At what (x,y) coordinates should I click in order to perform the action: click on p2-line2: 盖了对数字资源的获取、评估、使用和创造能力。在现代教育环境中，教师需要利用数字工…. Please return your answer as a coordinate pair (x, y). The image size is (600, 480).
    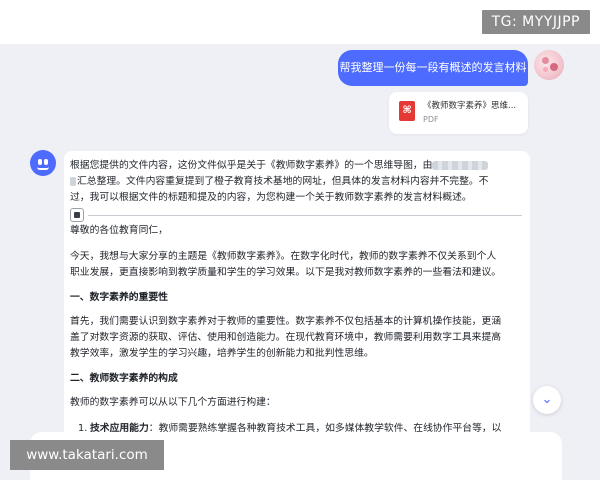
    Looking at the image, I should click on (286, 337).